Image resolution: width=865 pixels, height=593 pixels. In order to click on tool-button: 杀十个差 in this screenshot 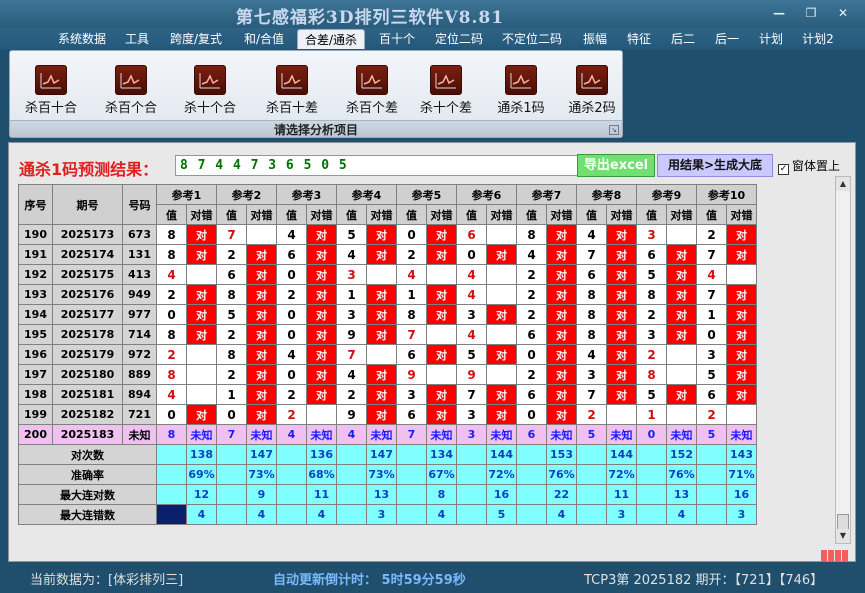, I will do `click(446, 90)`.